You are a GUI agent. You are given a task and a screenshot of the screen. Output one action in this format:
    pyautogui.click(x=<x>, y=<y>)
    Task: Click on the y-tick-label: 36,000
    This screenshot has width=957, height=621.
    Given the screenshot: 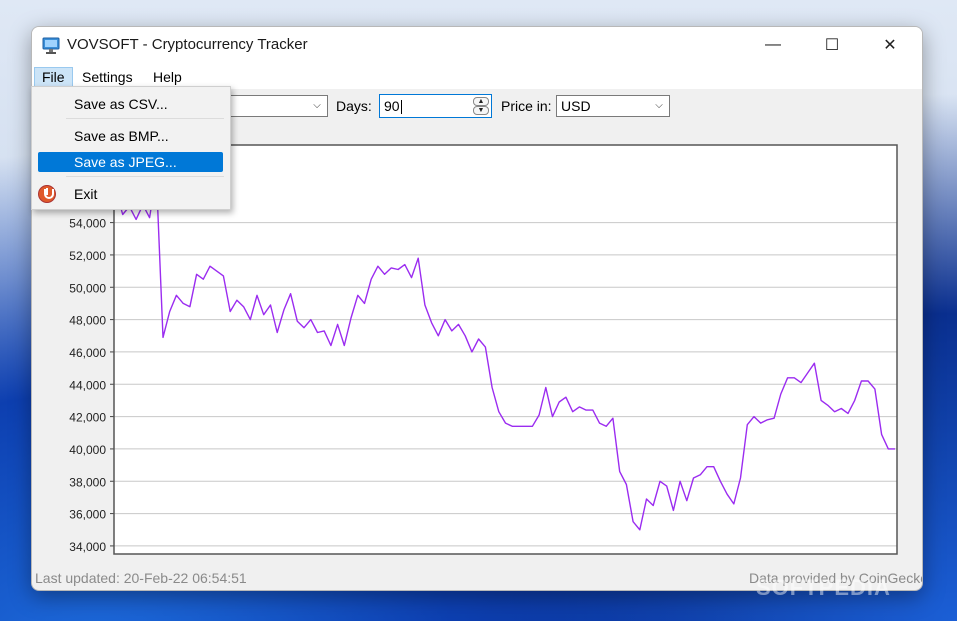 What is the action you would take?
    pyautogui.click(x=87, y=515)
    